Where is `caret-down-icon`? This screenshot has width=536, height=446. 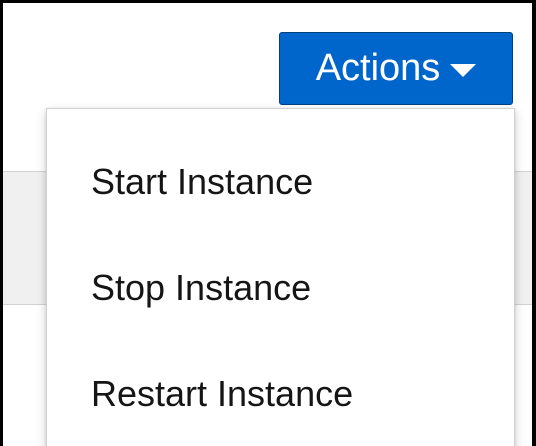
caret-down-icon is located at coordinates (463, 70).